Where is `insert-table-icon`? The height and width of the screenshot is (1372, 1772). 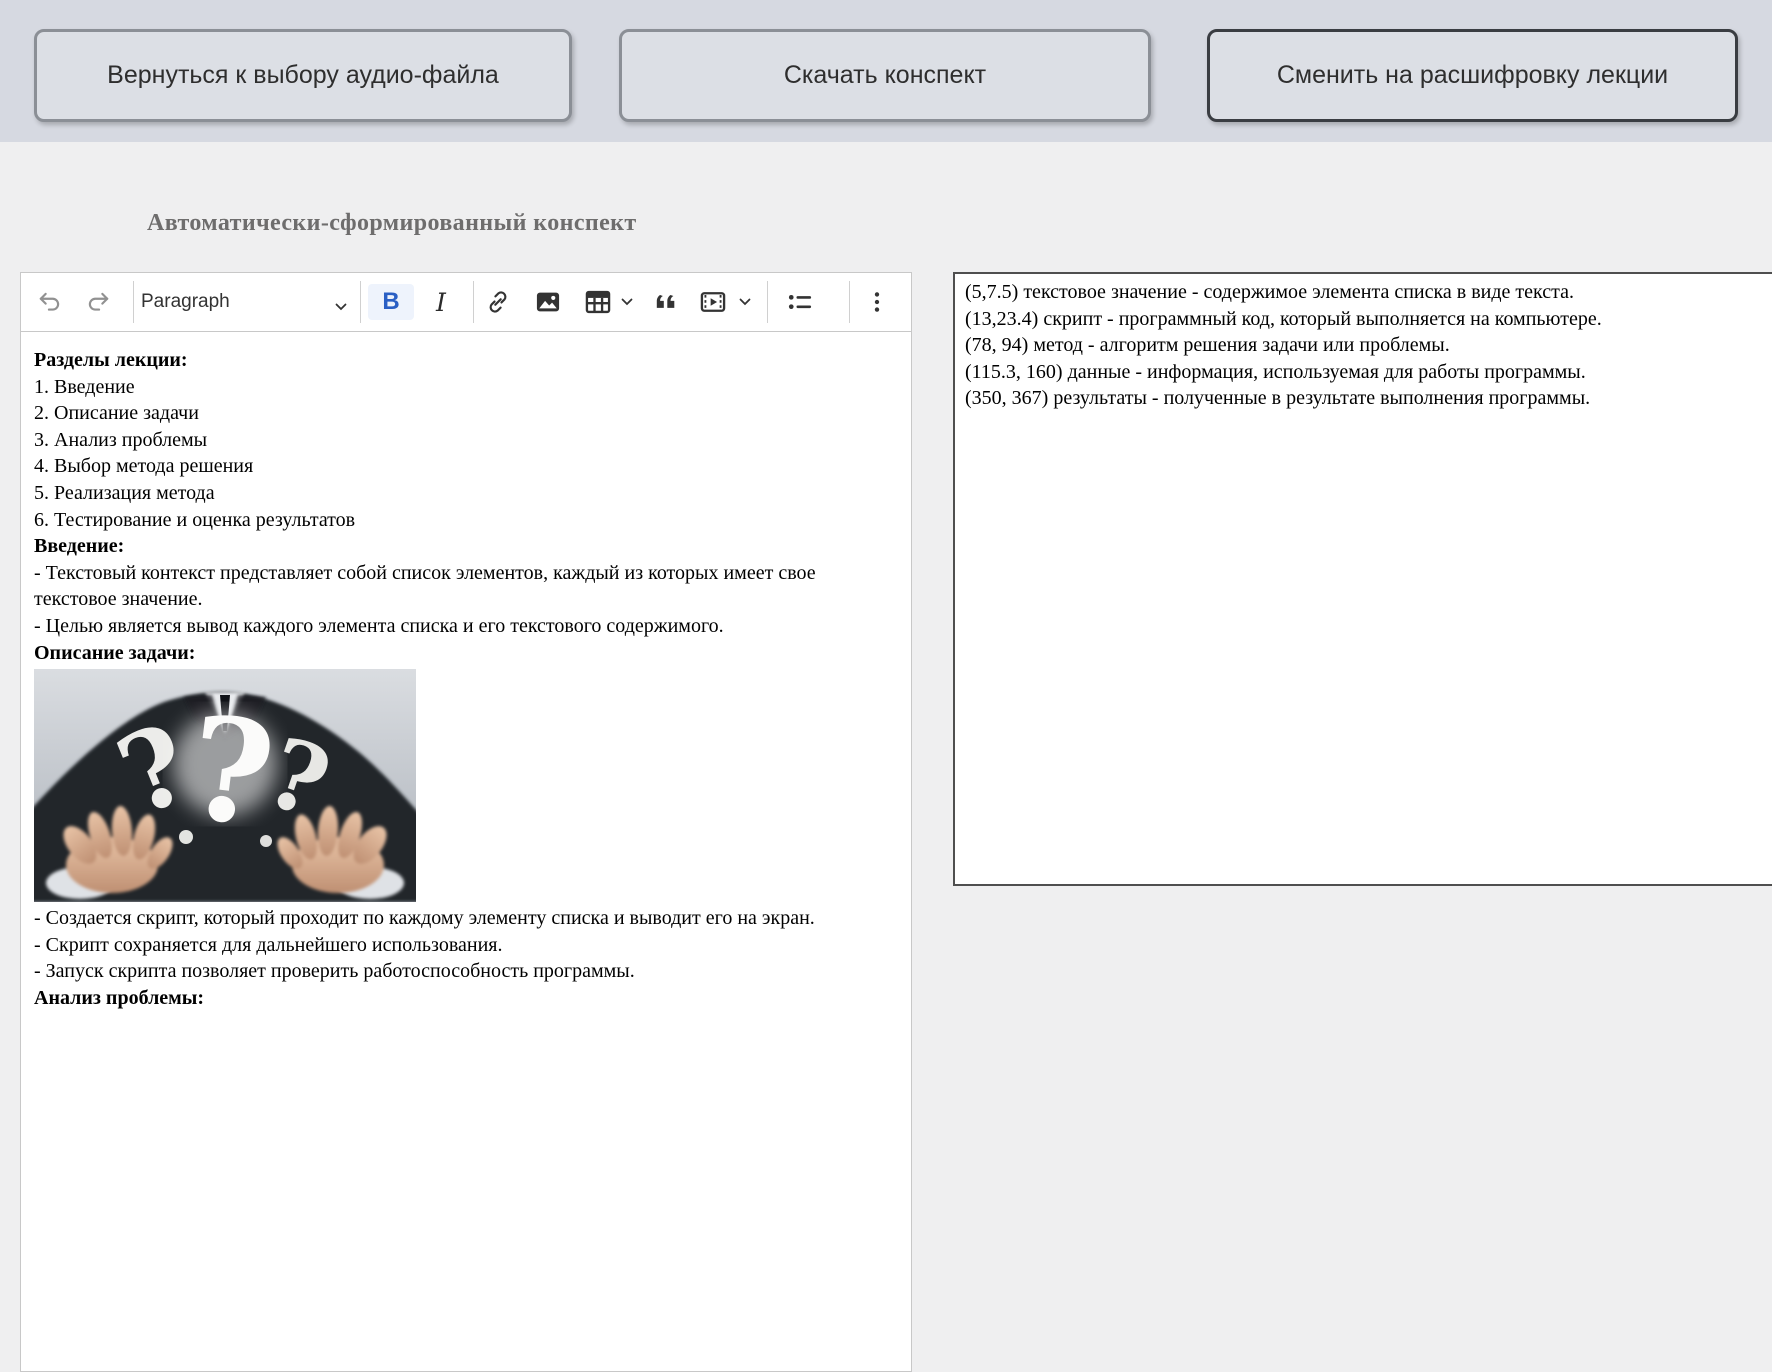 insert-table-icon is located at coordinates (598, 302).